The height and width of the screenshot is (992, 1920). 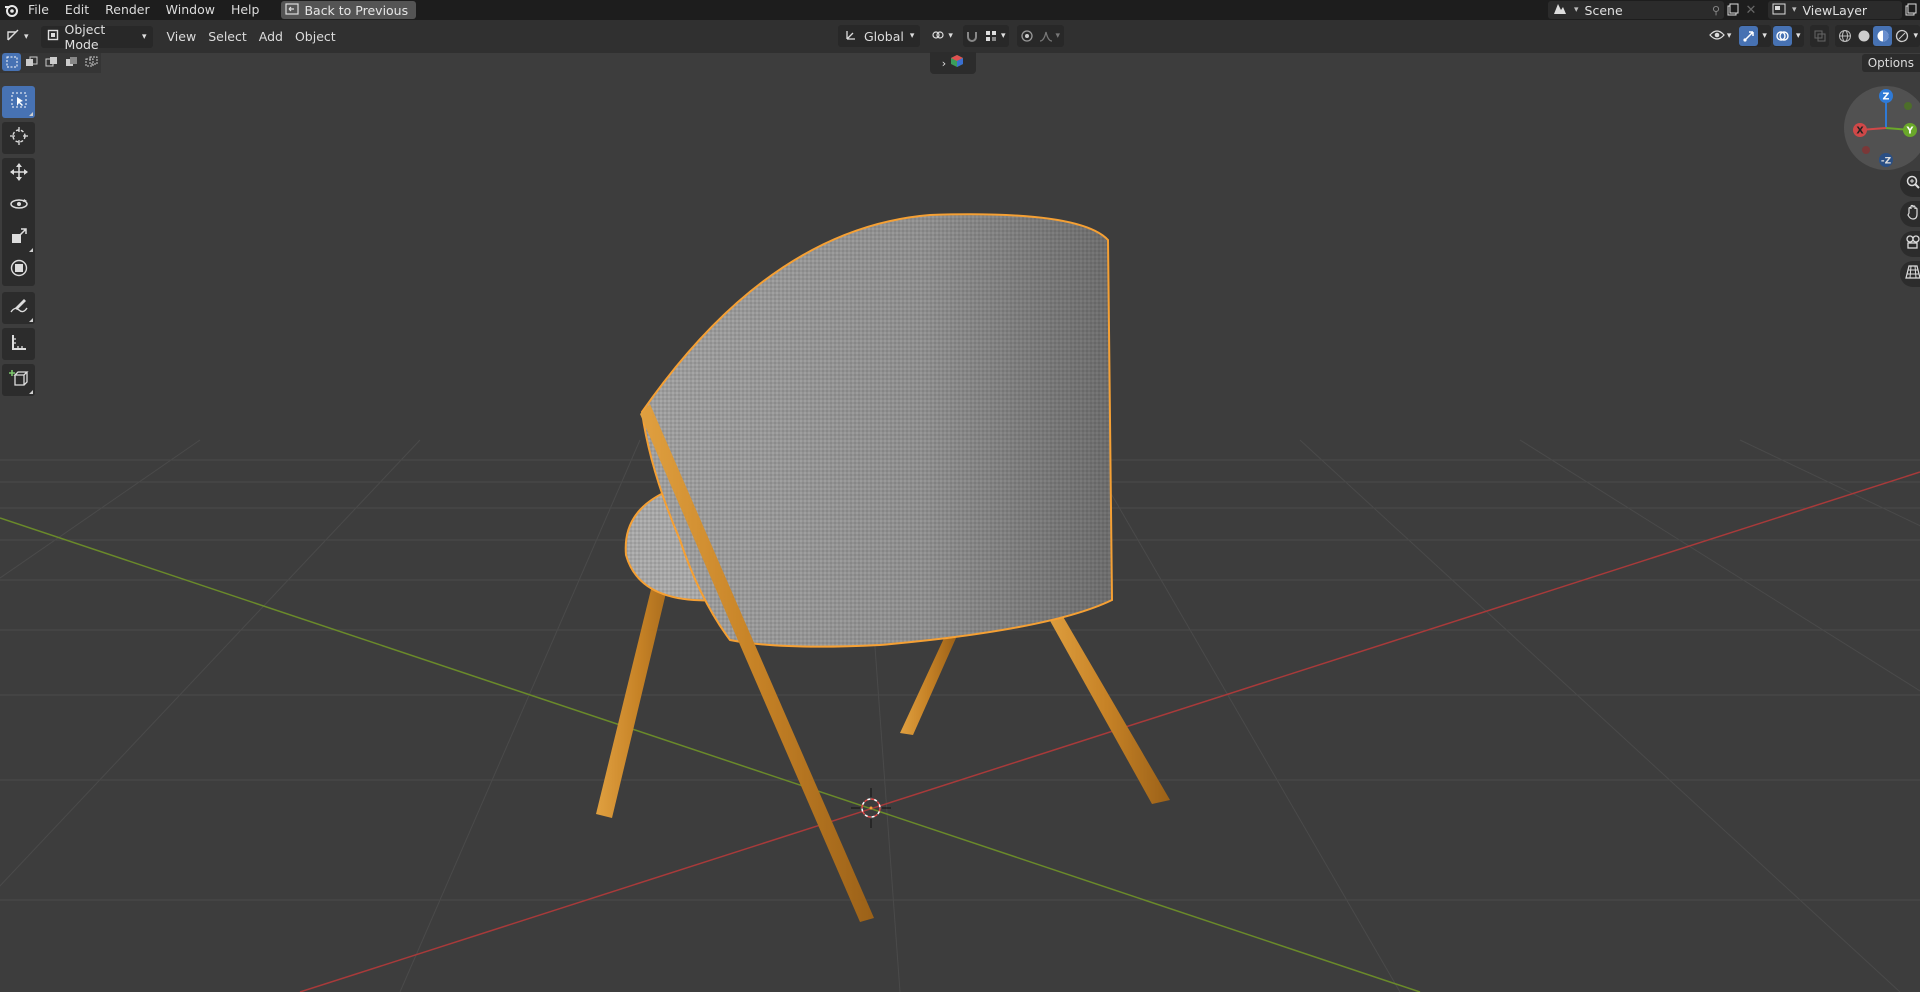 I want to click on menu-window: Window, so click(x=190, y=10).